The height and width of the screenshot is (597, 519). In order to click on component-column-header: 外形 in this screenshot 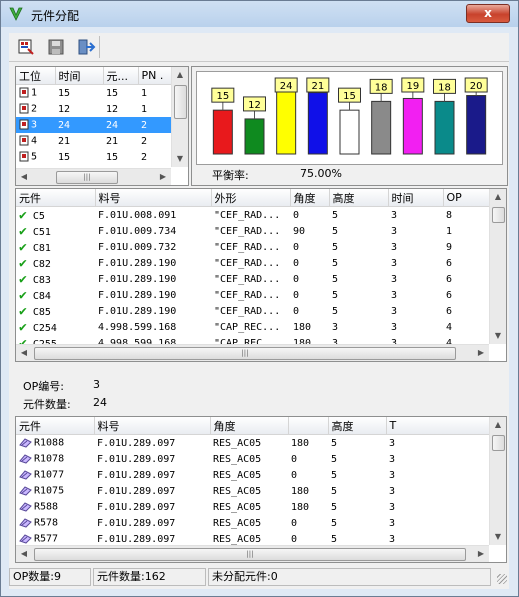, I will do `click(251, 198)`.